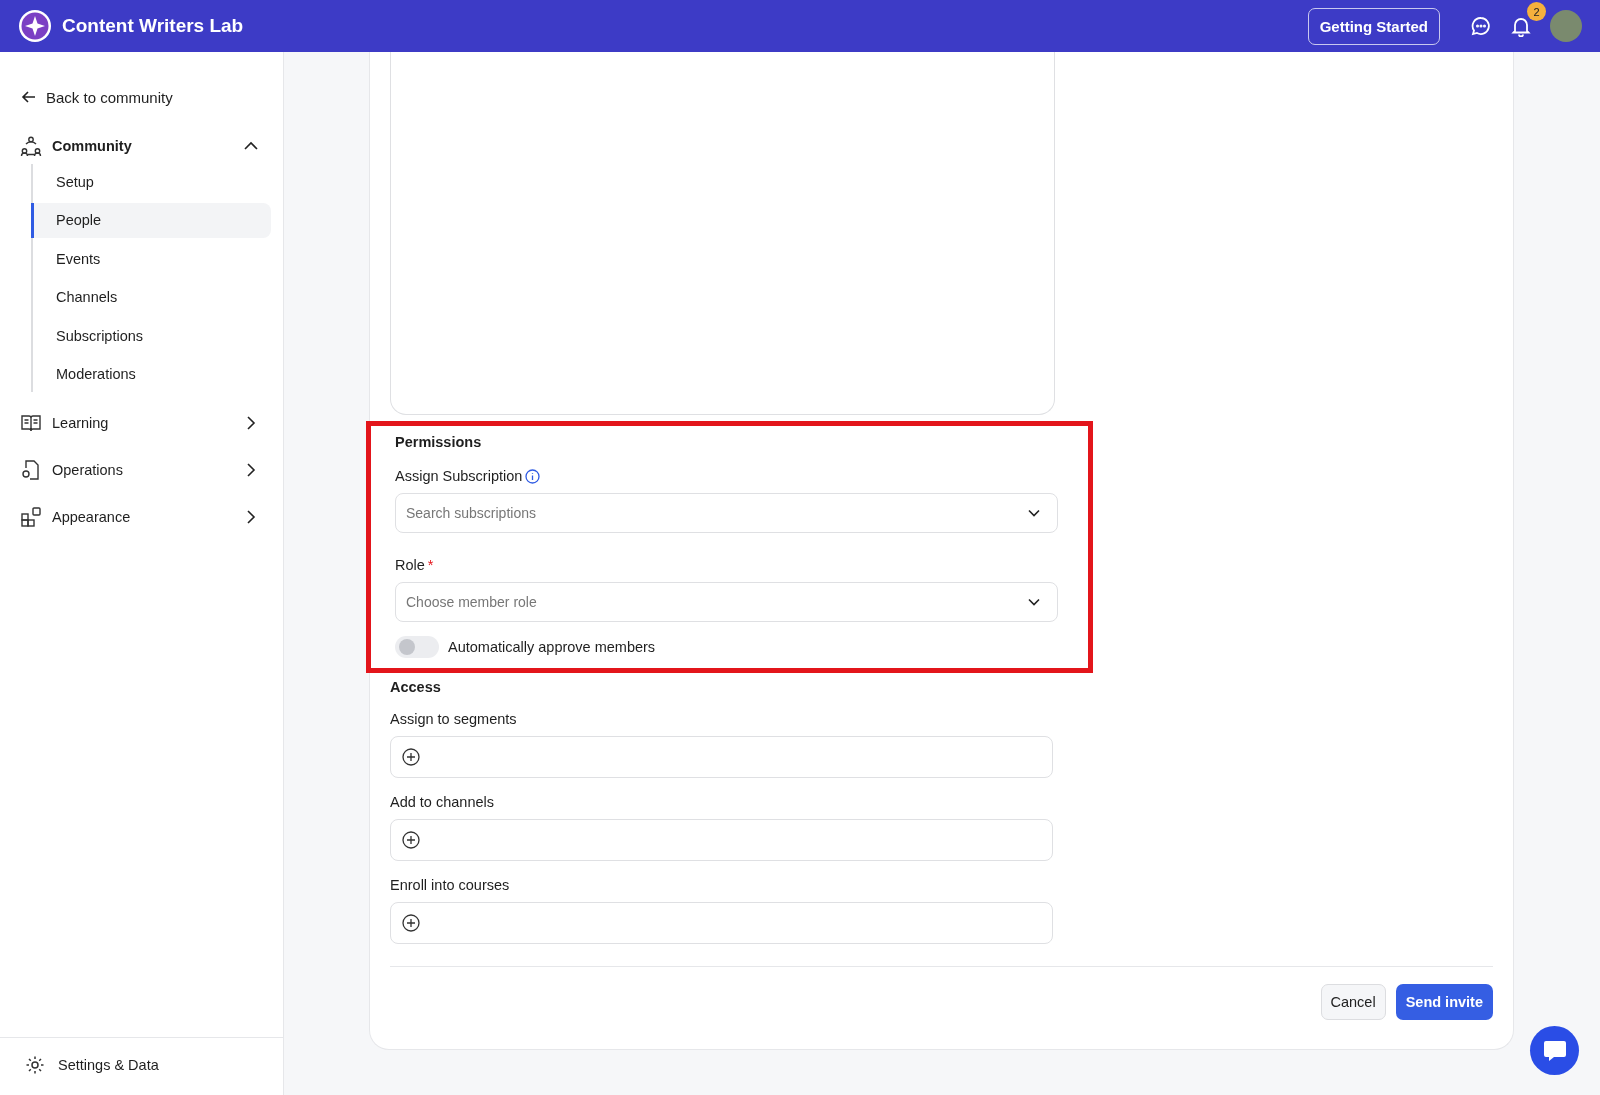  I want to click on section-title: Permissions, so click(439, 442).